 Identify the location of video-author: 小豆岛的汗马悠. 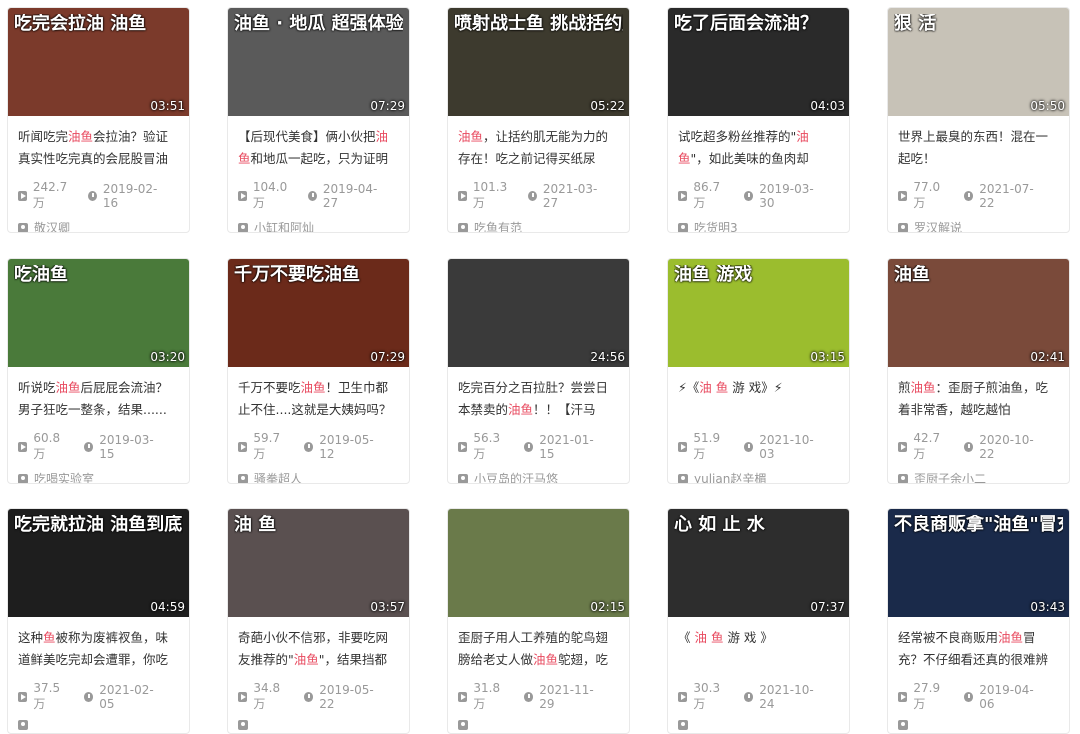
(538, 476).